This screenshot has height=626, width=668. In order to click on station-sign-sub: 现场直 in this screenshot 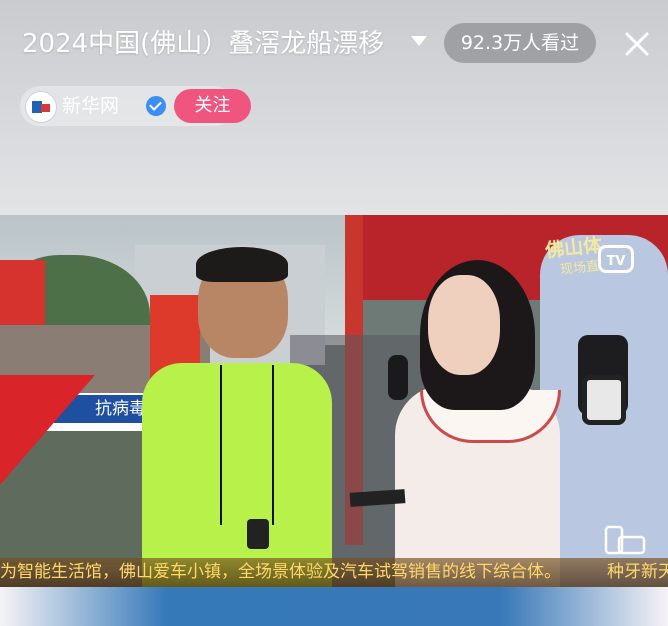, I will do `click(579, 268)`.